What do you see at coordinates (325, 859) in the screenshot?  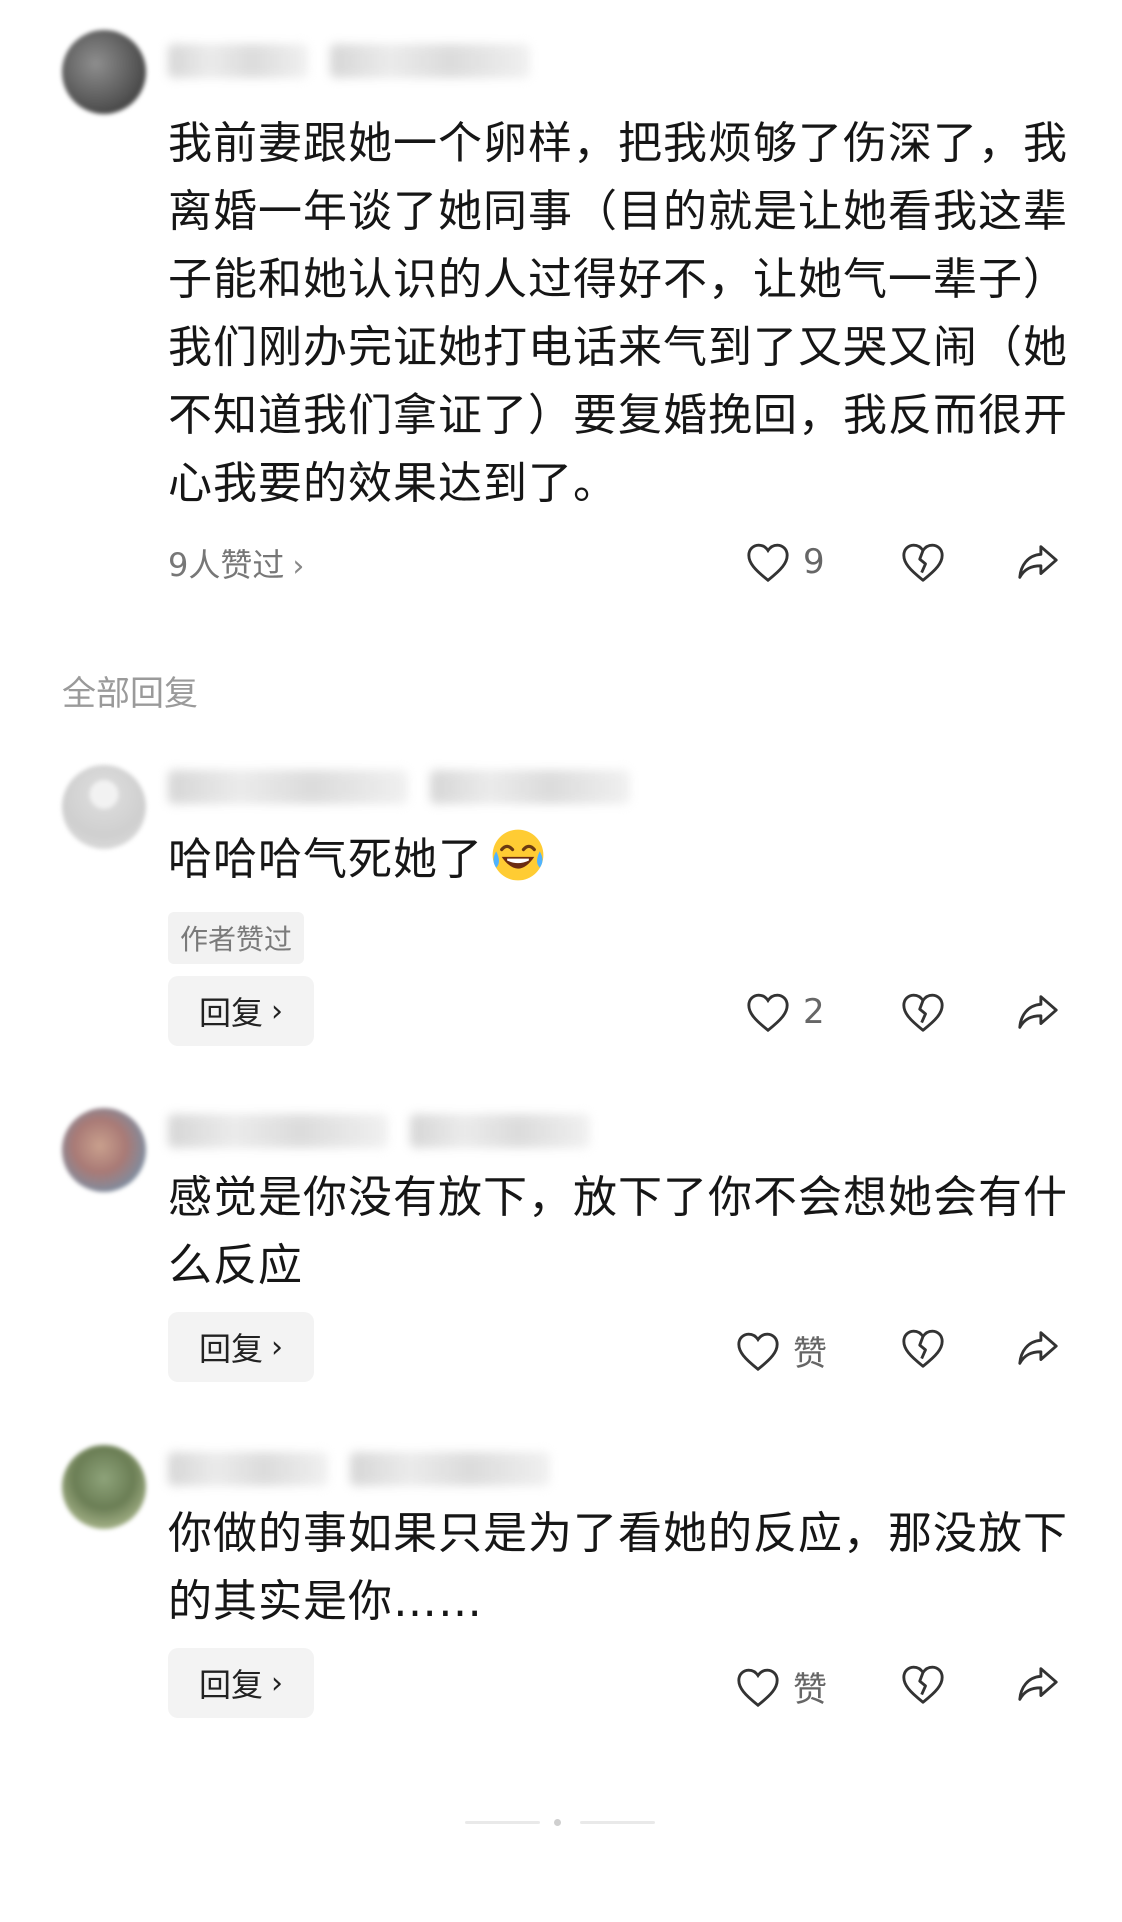 I see `reply-text: 哈哈哈气死她了` at bounding box center [325, 859].